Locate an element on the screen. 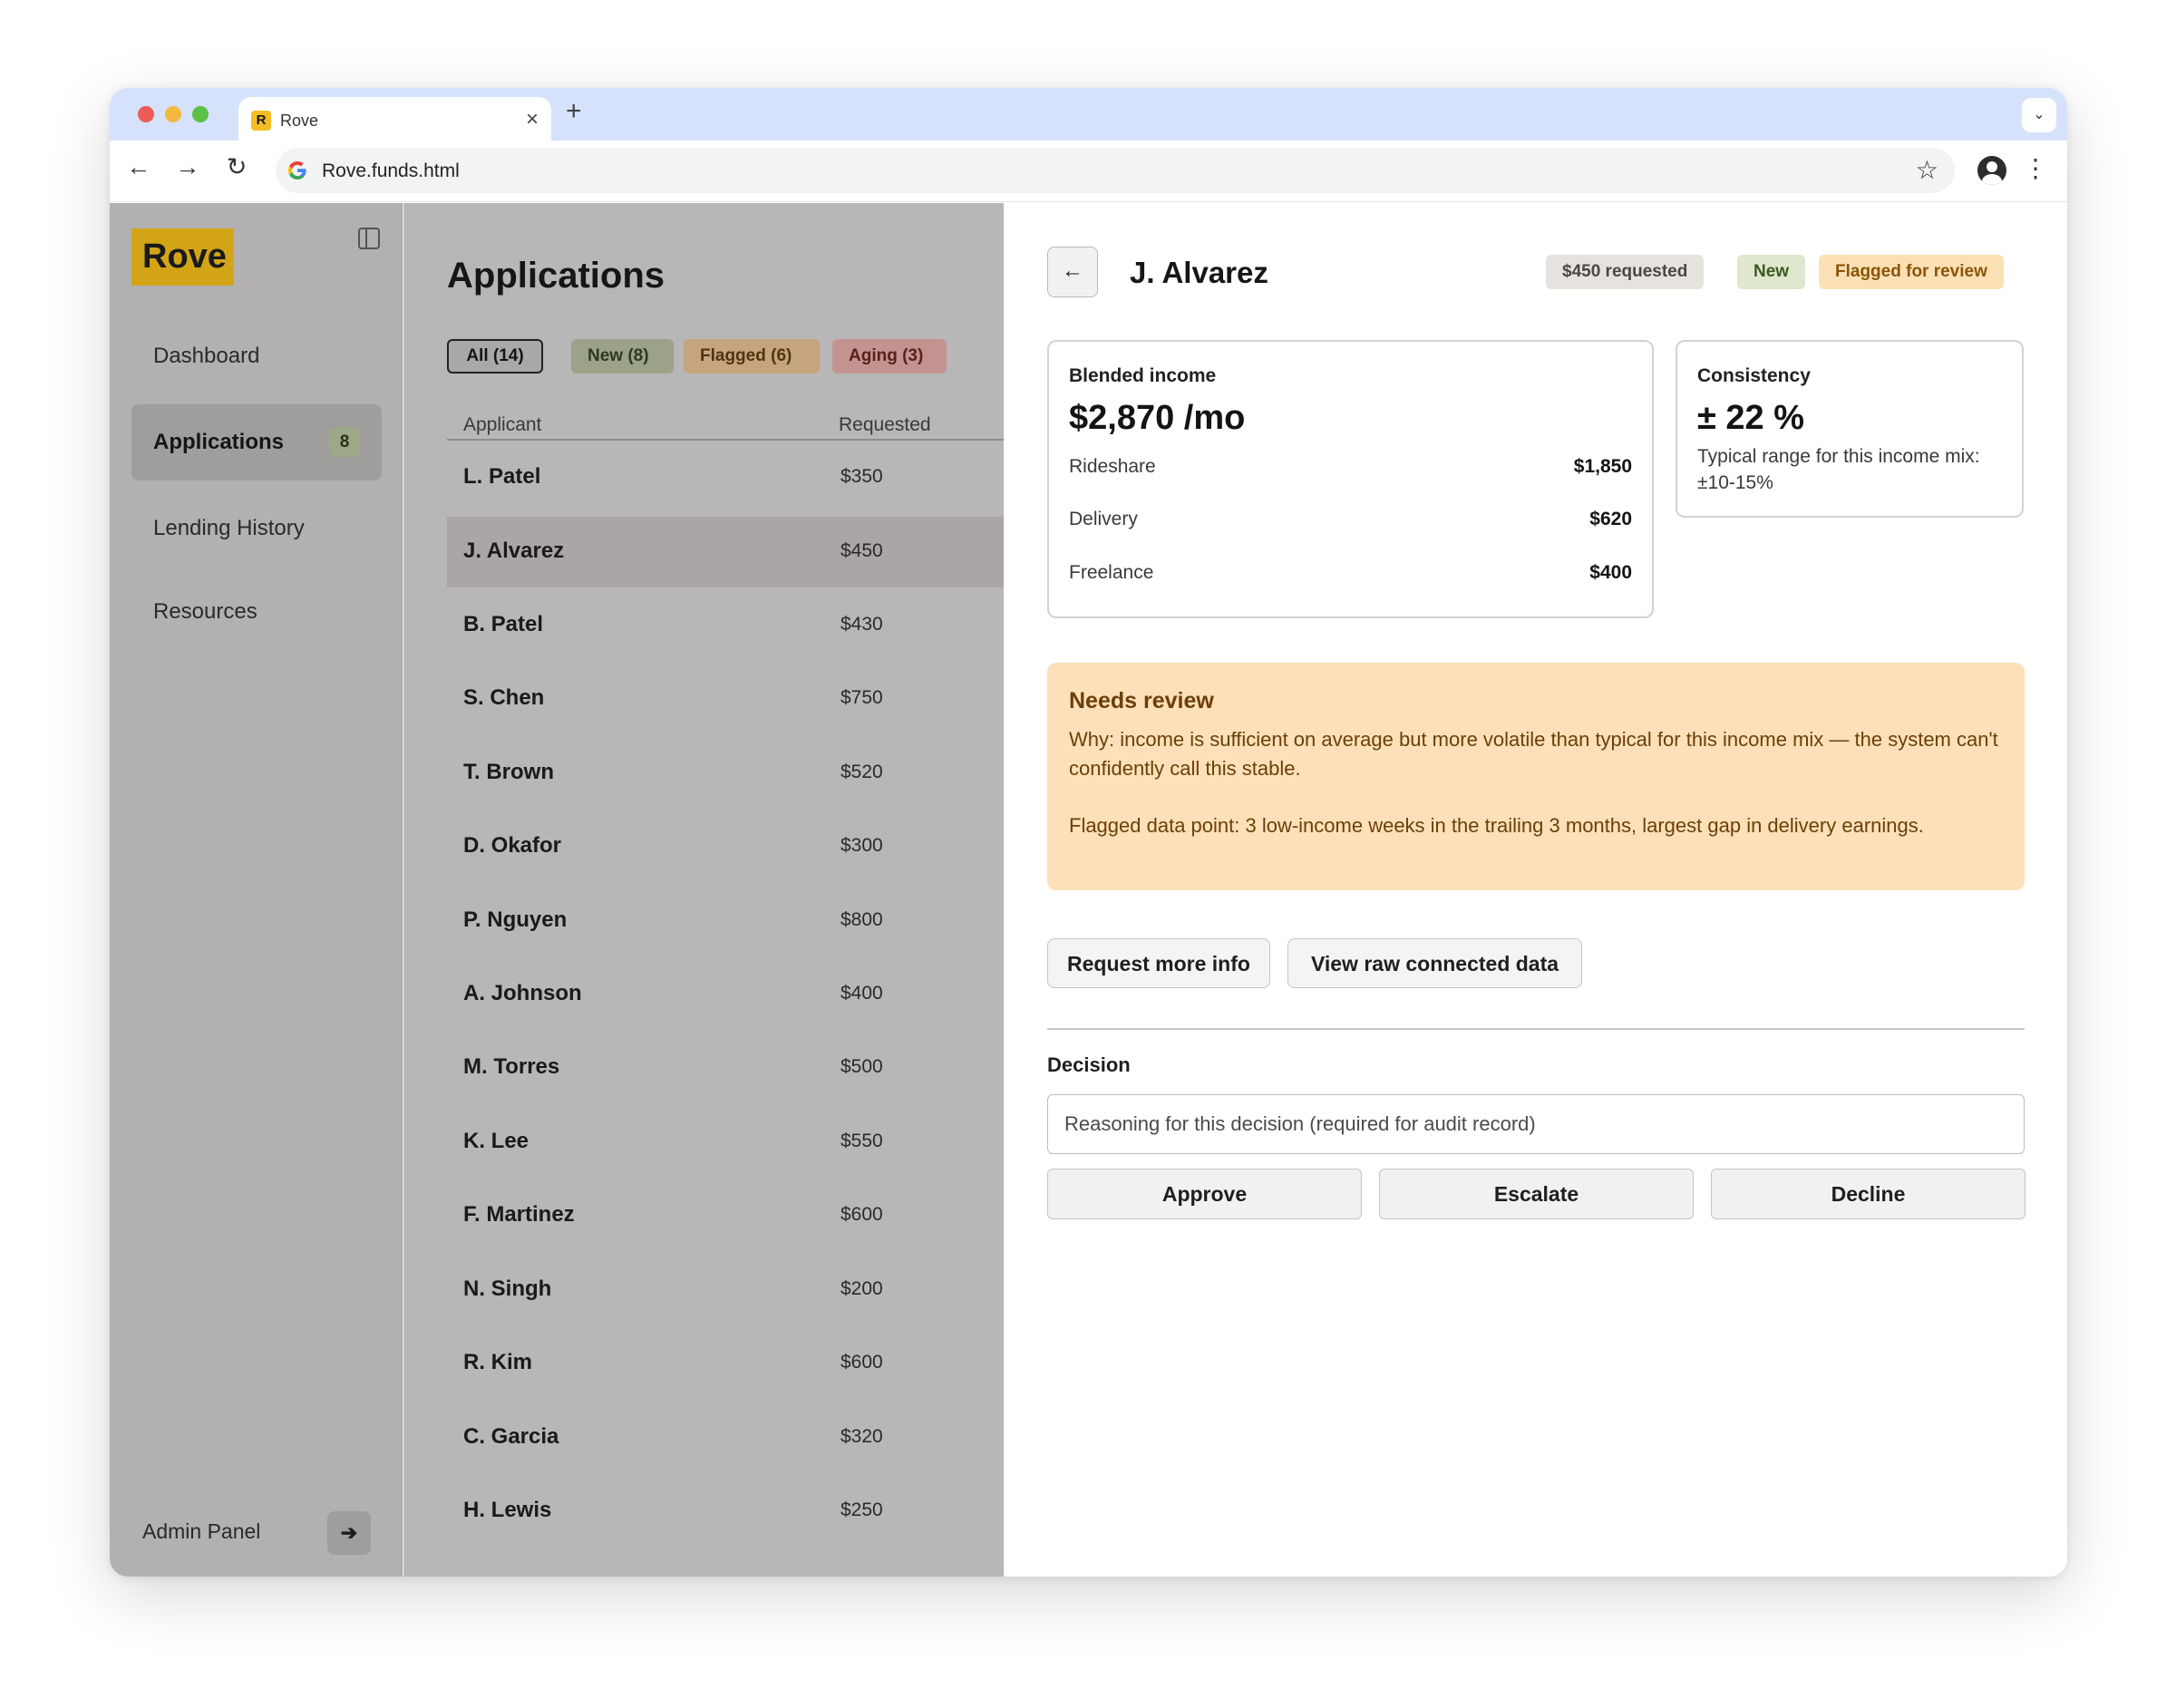  review-title: Needs review is located at coordinates (1141, 700).